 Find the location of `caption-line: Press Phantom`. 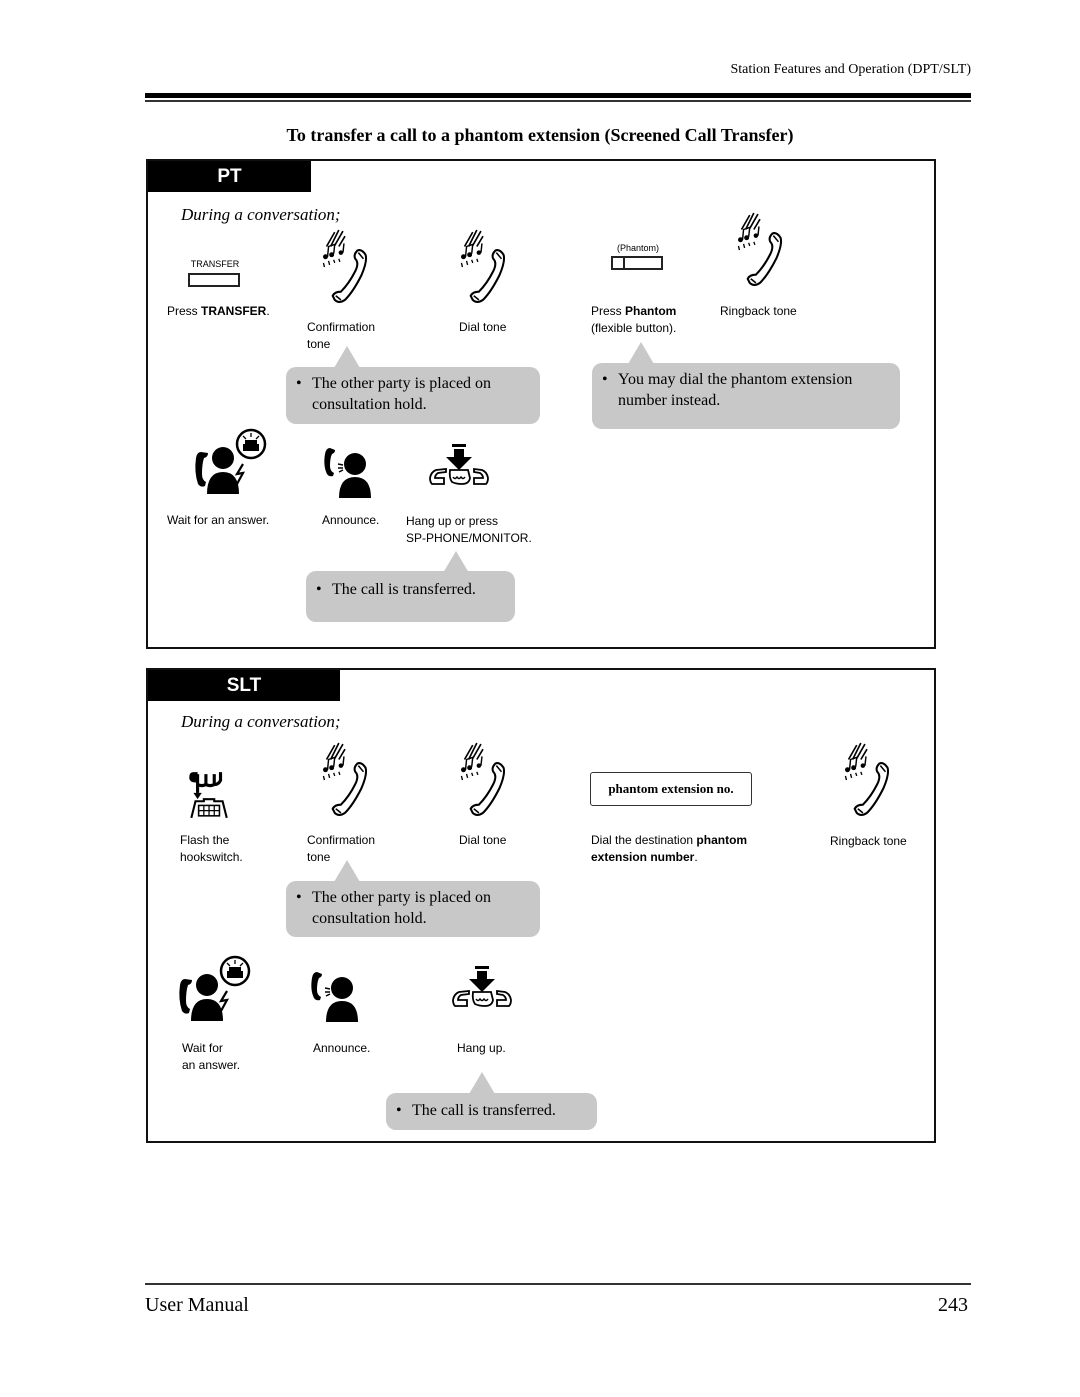

caption-line: Press Phantom is located at coordinates (633, 311).